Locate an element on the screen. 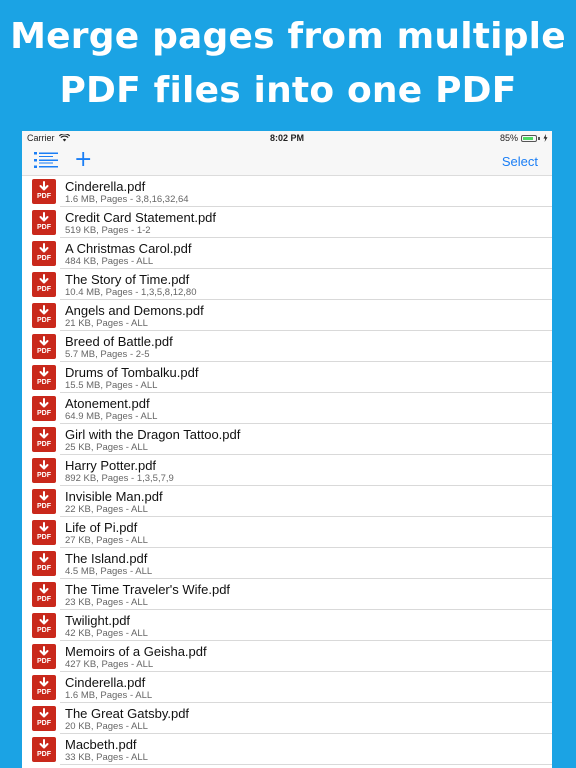 Image resolution: width=576 pixels, height=768 pixels. file-name: Macbeth.pdf is located at coordinates (101, 744).